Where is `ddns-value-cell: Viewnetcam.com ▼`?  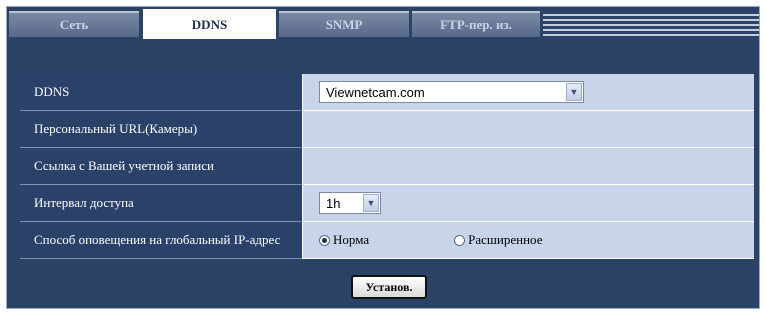 ddns-value-cell: Viewnetcam.com ▼ is located at coordinates (528, 92).